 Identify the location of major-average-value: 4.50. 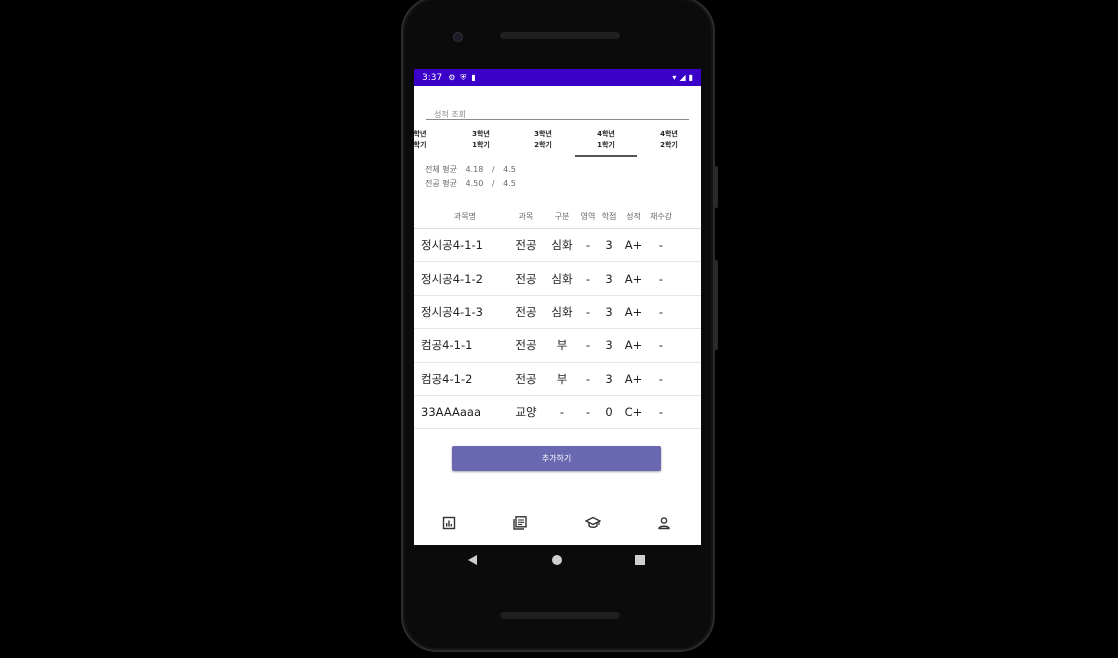
(474, 183).